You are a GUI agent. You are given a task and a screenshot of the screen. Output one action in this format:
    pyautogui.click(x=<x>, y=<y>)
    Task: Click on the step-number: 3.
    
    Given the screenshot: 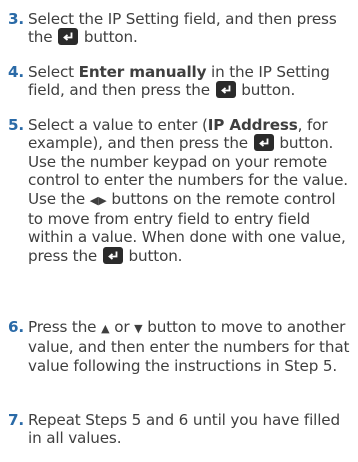 What is the action you would take?
    pyautogui.click(x=16, y=19)
    